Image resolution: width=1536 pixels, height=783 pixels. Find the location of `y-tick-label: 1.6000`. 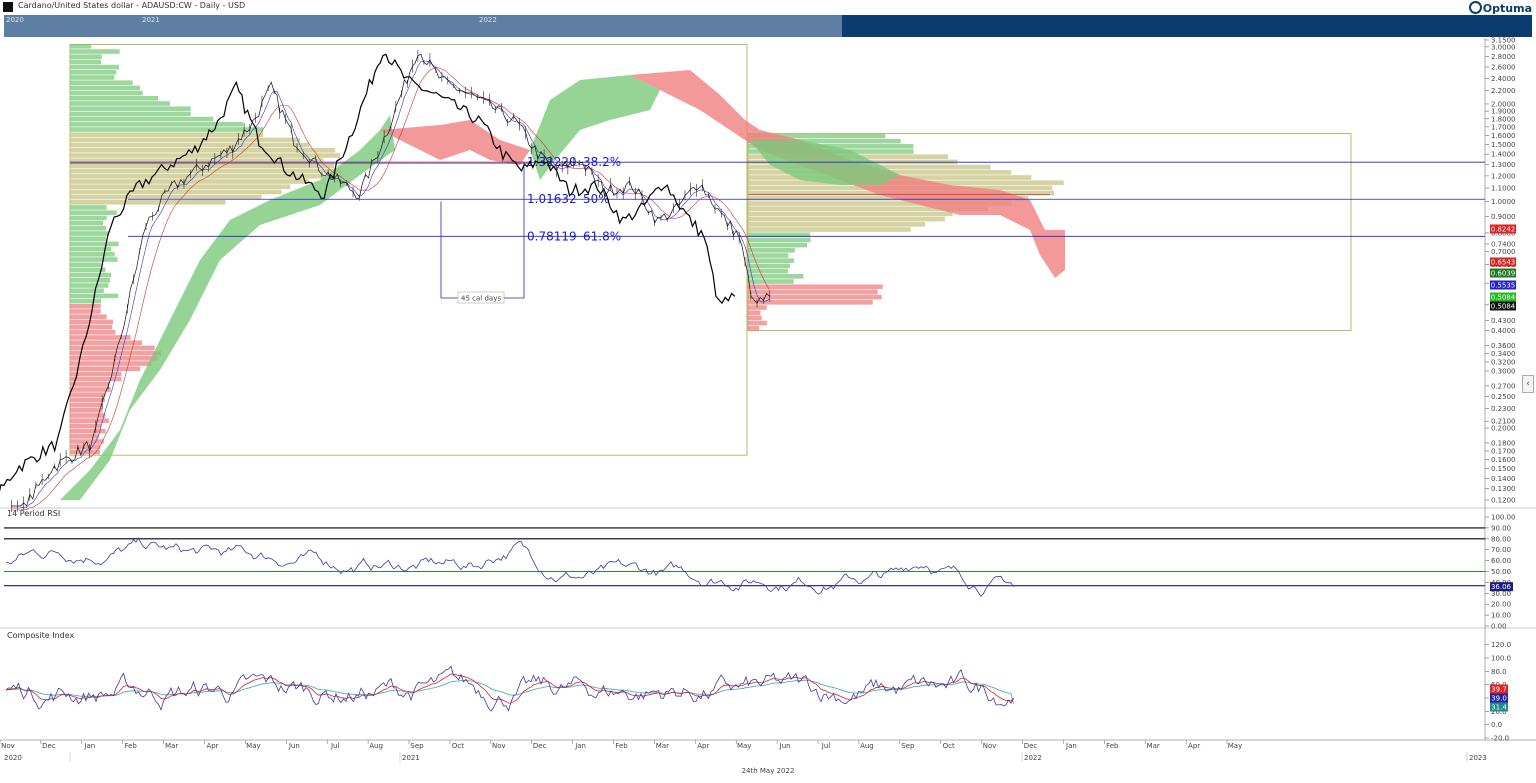

y-tick-label: 1.6000 is located at coordinates (1503, 136).